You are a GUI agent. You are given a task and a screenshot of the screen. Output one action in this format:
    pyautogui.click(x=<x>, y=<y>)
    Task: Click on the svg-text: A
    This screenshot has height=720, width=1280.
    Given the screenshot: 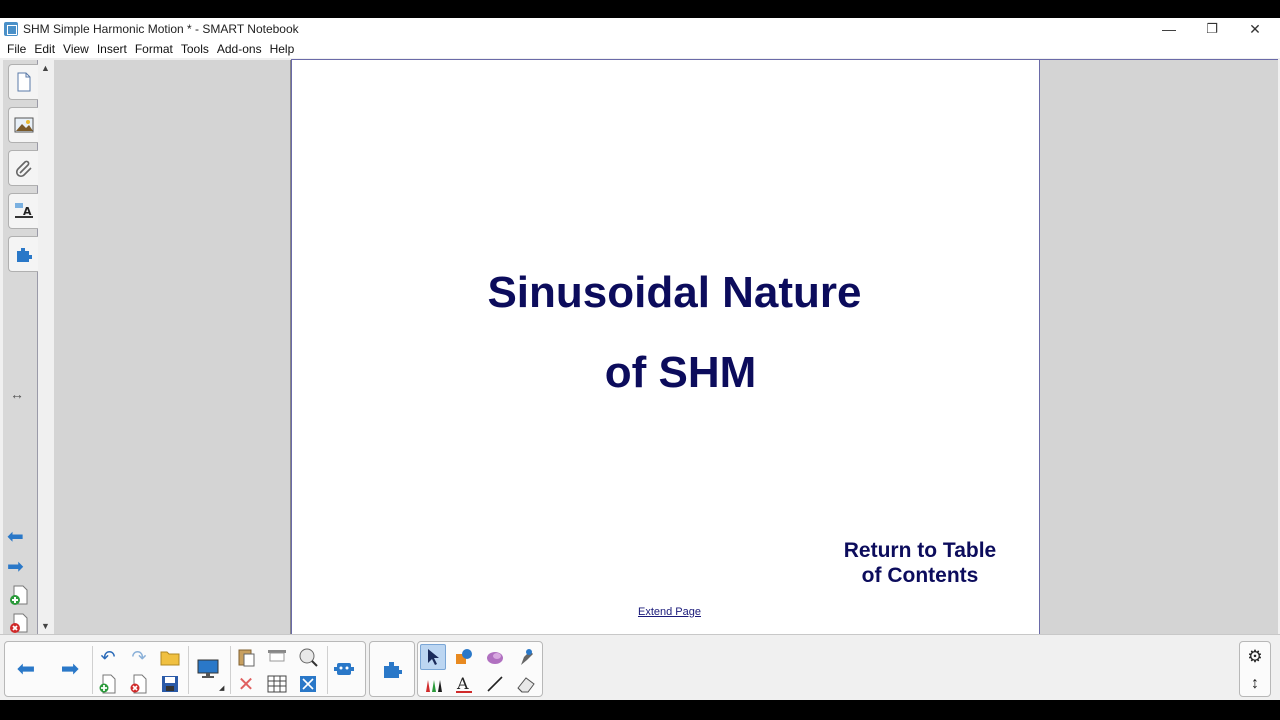 What is the action you would take?
    pyautogui.click(x=462, y=683)
    